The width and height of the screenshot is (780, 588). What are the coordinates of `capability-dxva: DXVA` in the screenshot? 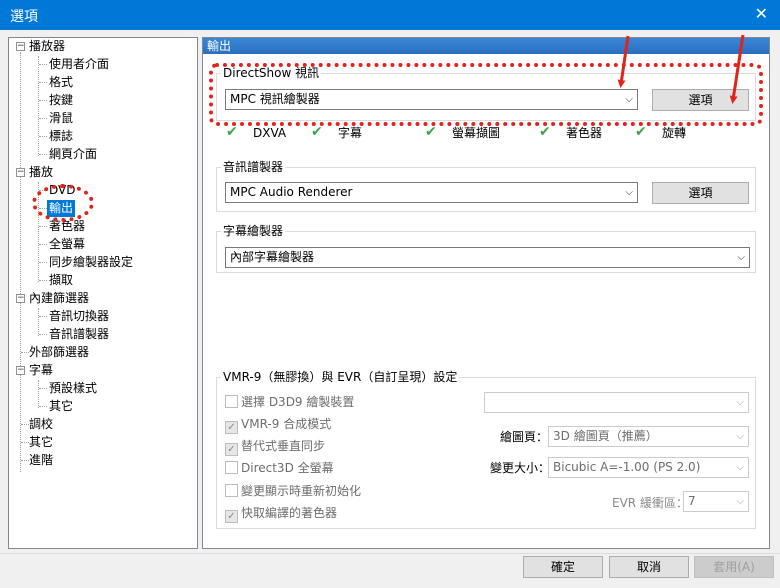 It's located at (270, 133).